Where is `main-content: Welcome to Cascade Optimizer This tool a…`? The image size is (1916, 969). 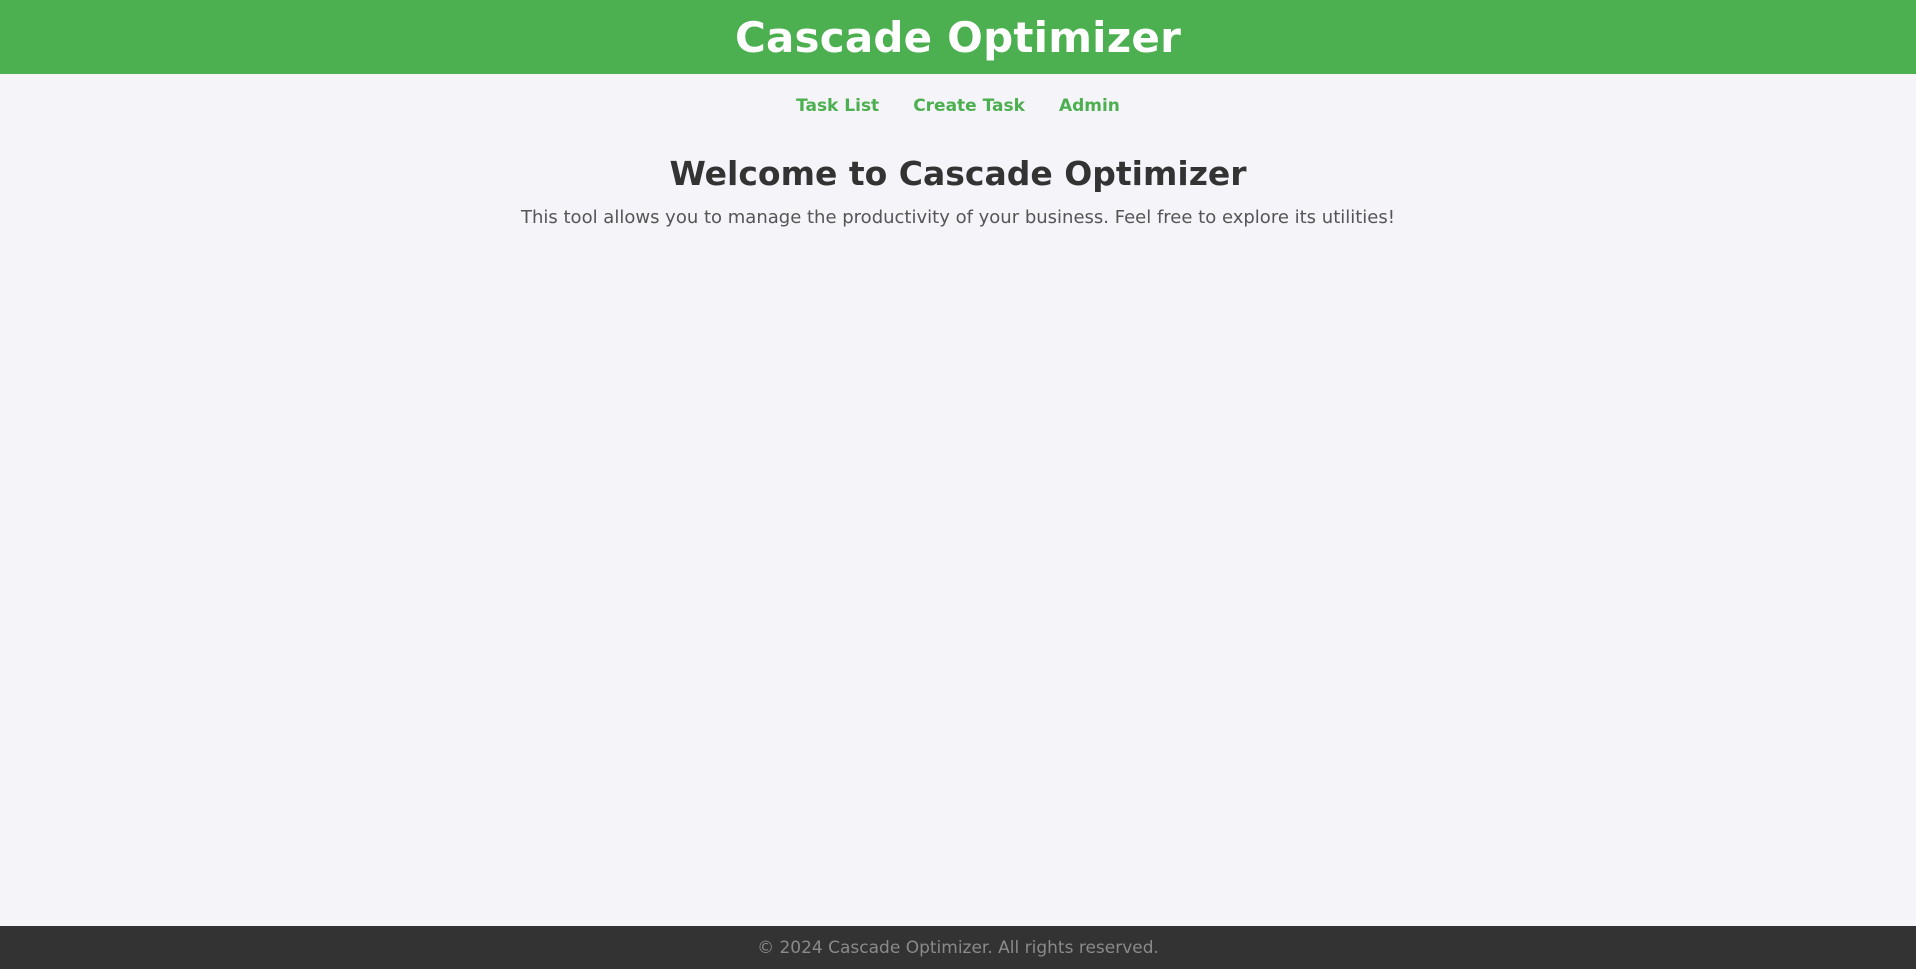 main-content: Welcome to Cascade Optimizer This tool a… is located at coordinates (958, 191).